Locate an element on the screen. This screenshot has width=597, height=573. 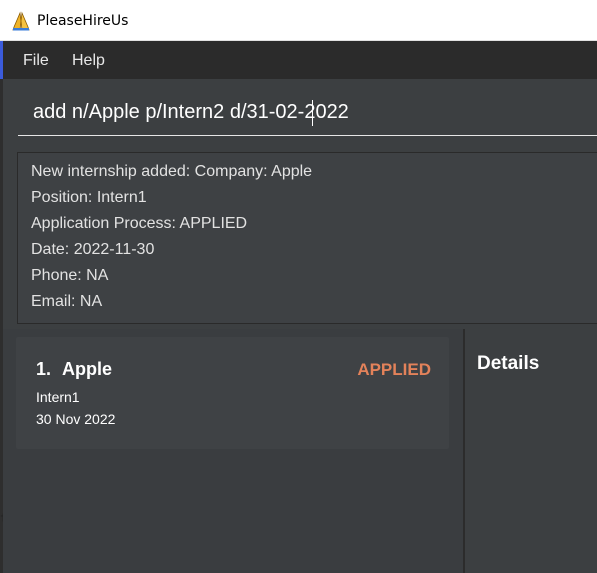
command-text-before-caret: add n/Apple p/Intern2 d/31-02 is located at coordinates (165, 112).